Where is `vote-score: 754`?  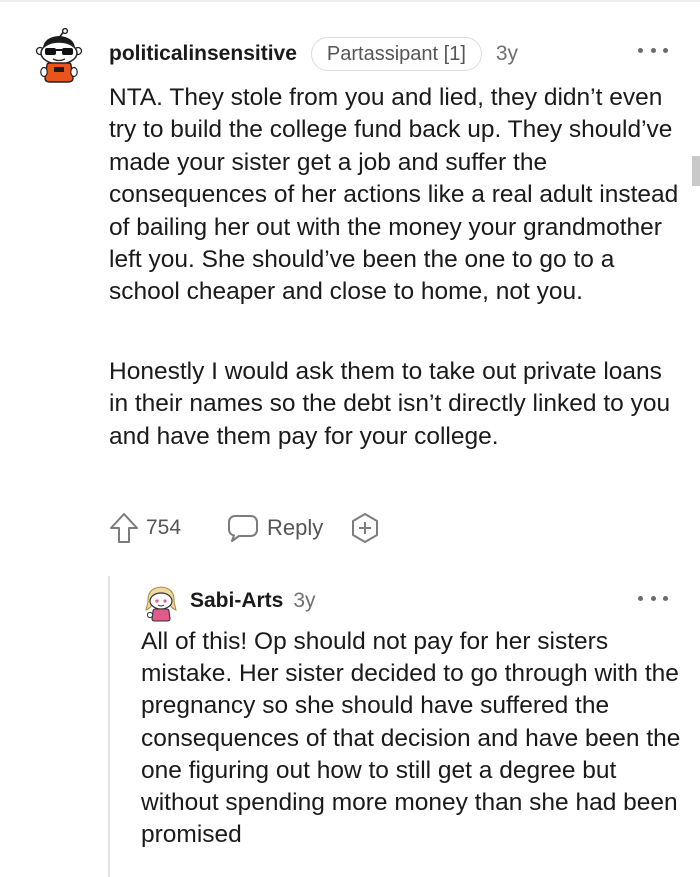
vote-score: 754 is located at coordinates (164, 527).